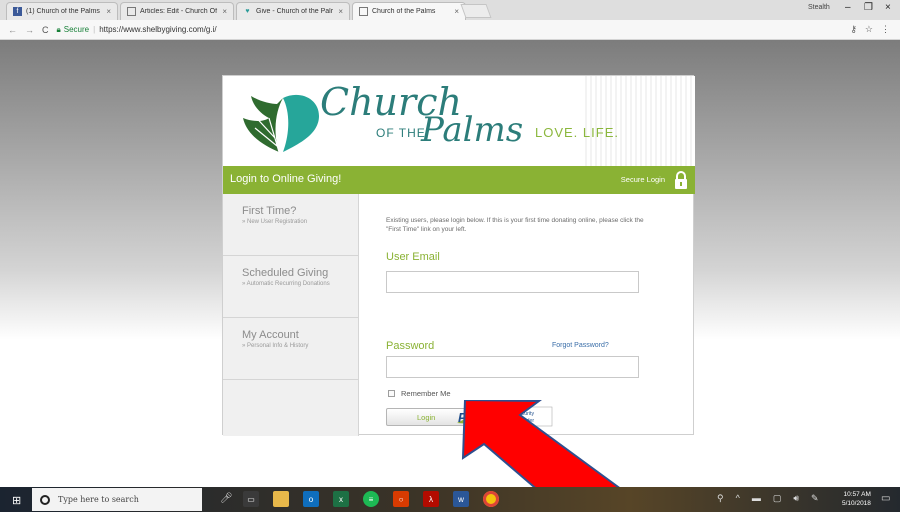 This screenshot has width=900, height=512. I want to click on reload-icon: C, so click(45, 30).